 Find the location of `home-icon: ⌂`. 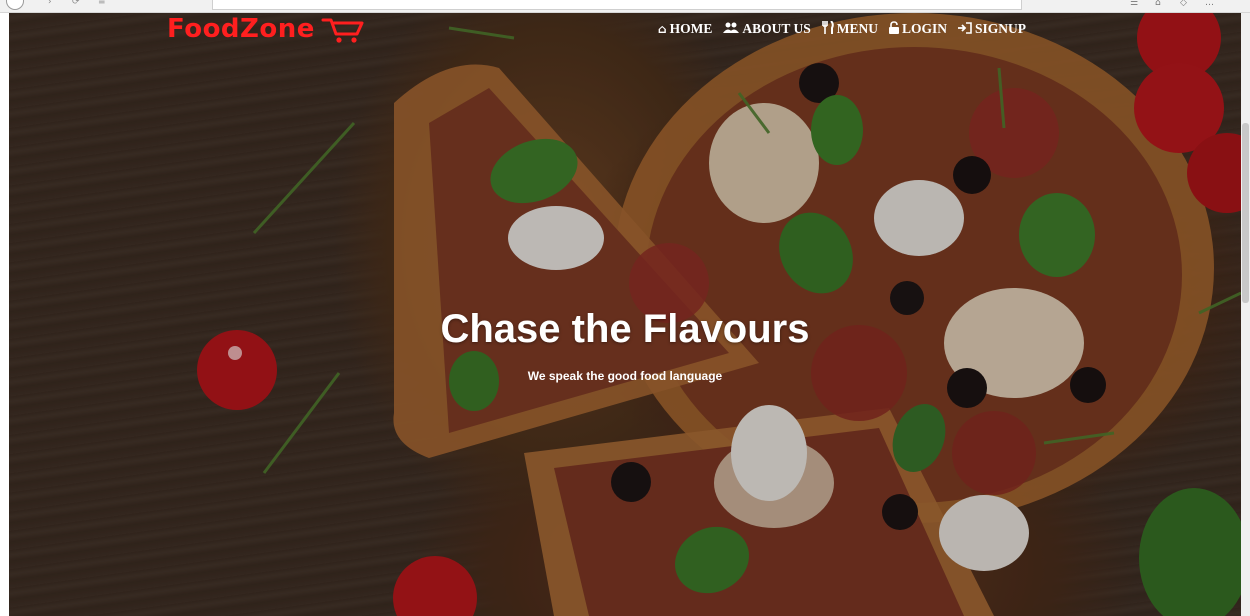

home-icon: ⌂ is located at coordinates (662, 29).